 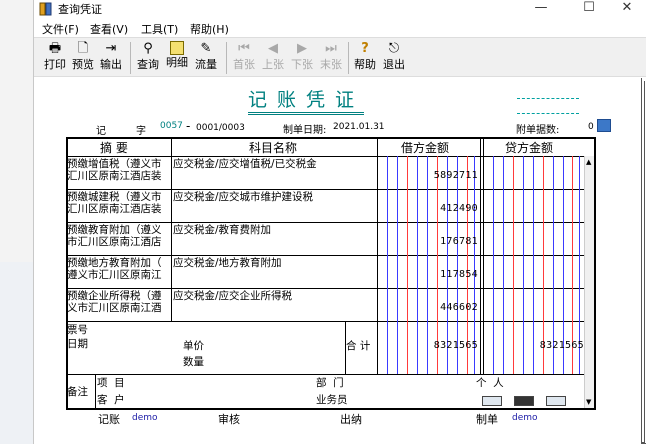 I want to click on query-button: ⚲ 查询, so click(x=148, y=57).